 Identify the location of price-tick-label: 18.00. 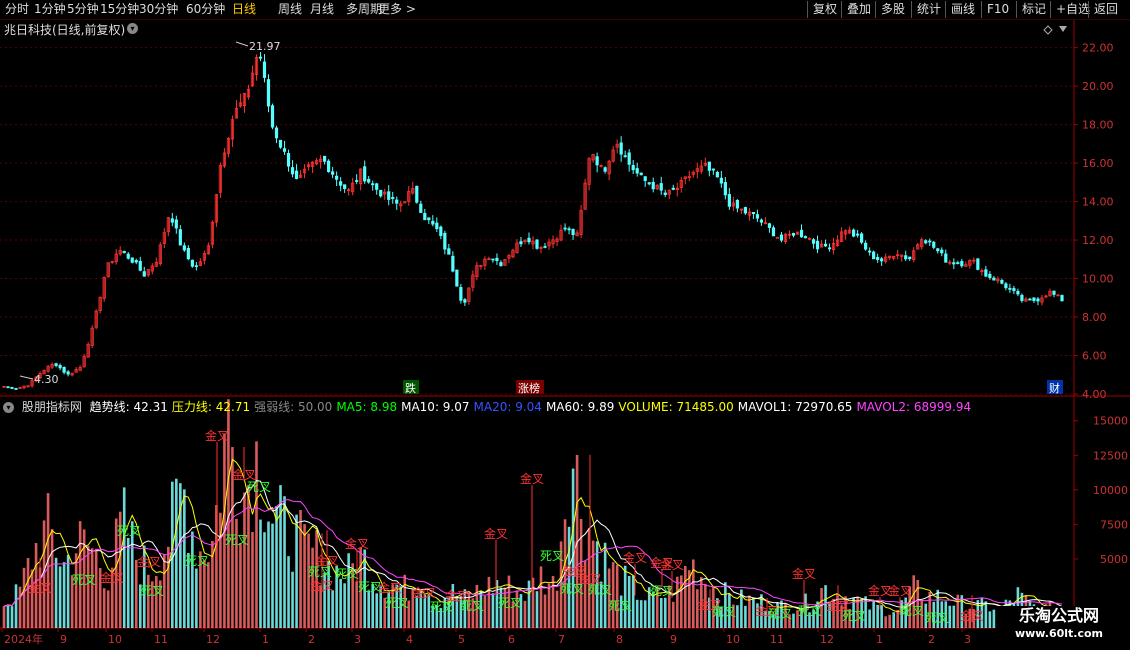
(1098, 125).